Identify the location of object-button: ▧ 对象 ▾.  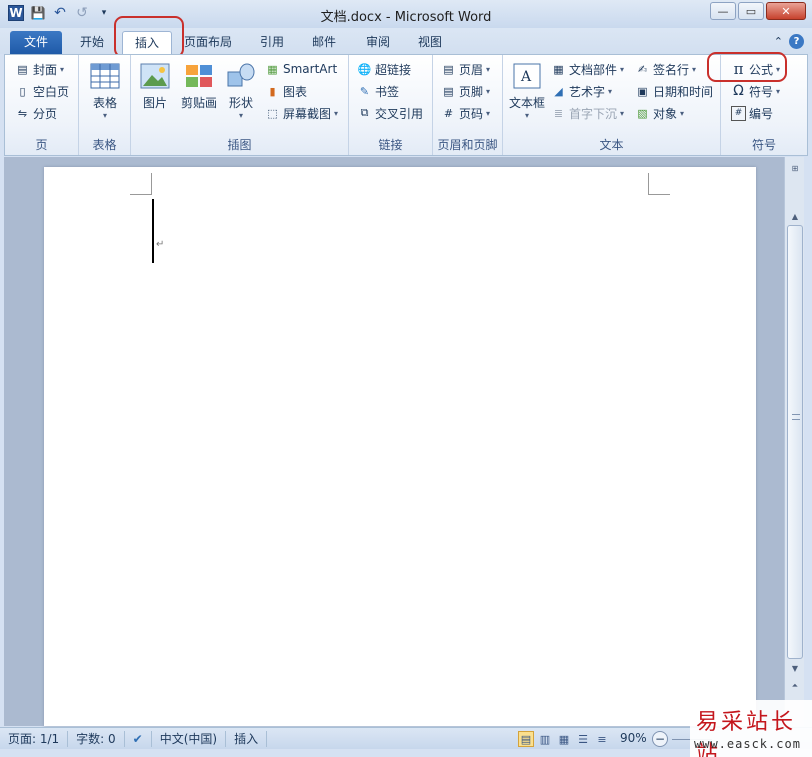
(659, 113).